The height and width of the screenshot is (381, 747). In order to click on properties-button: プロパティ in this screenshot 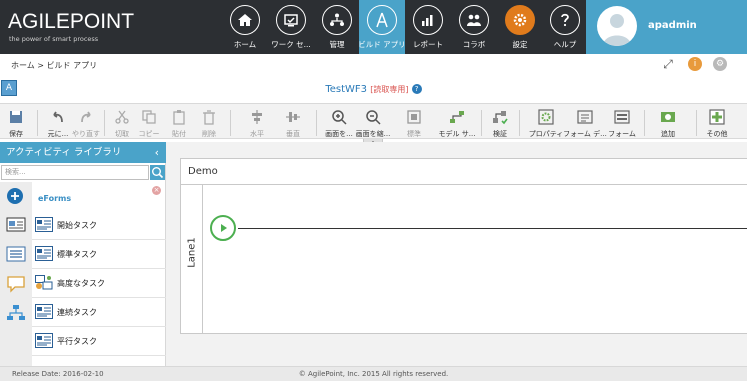, I will do `click(546, 123)`.